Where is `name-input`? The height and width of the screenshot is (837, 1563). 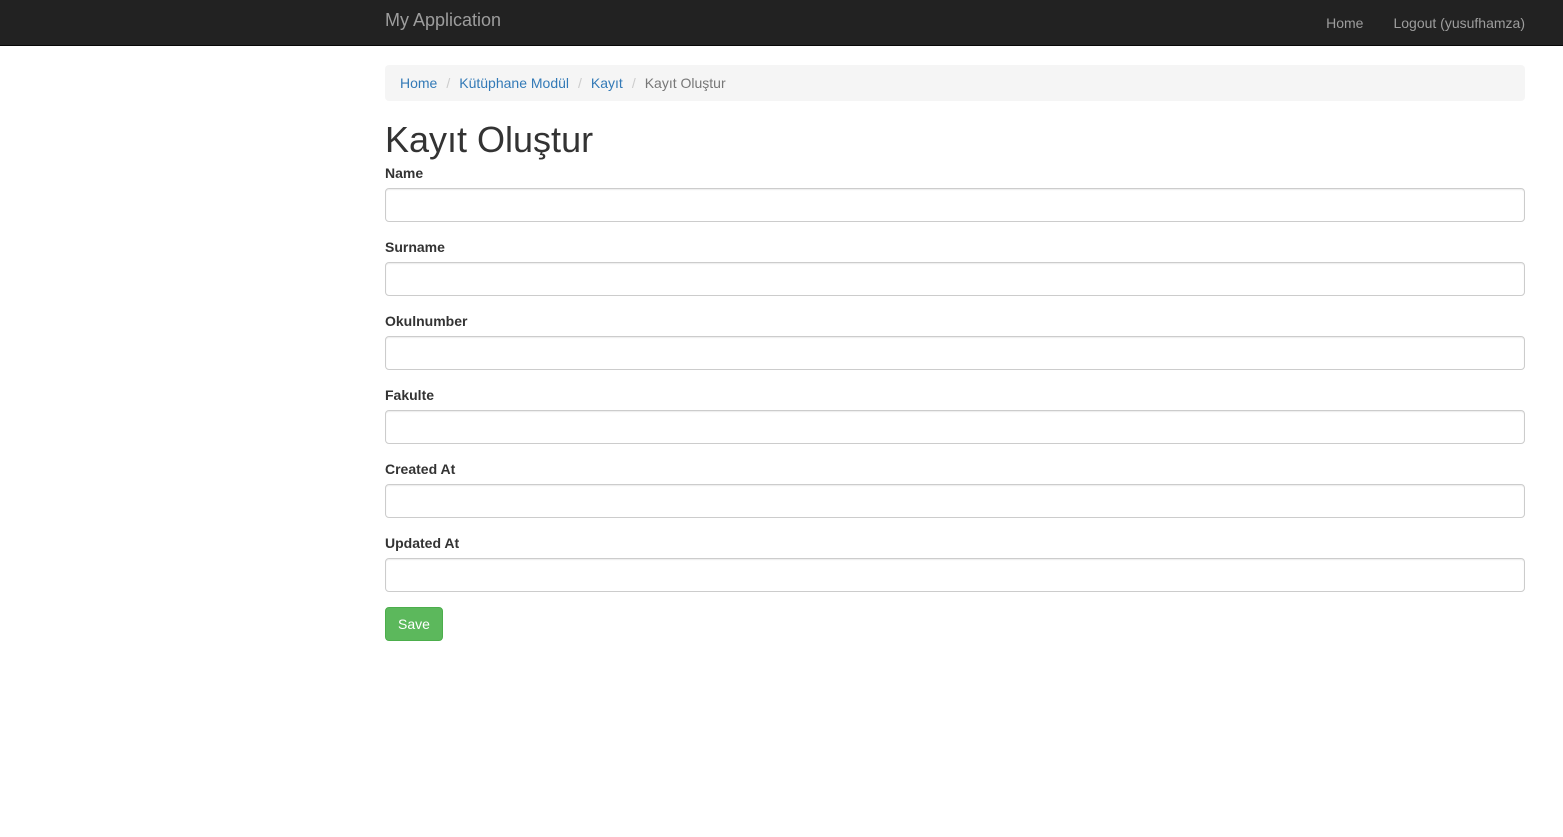 name-input is located at coordinates (955, 205).